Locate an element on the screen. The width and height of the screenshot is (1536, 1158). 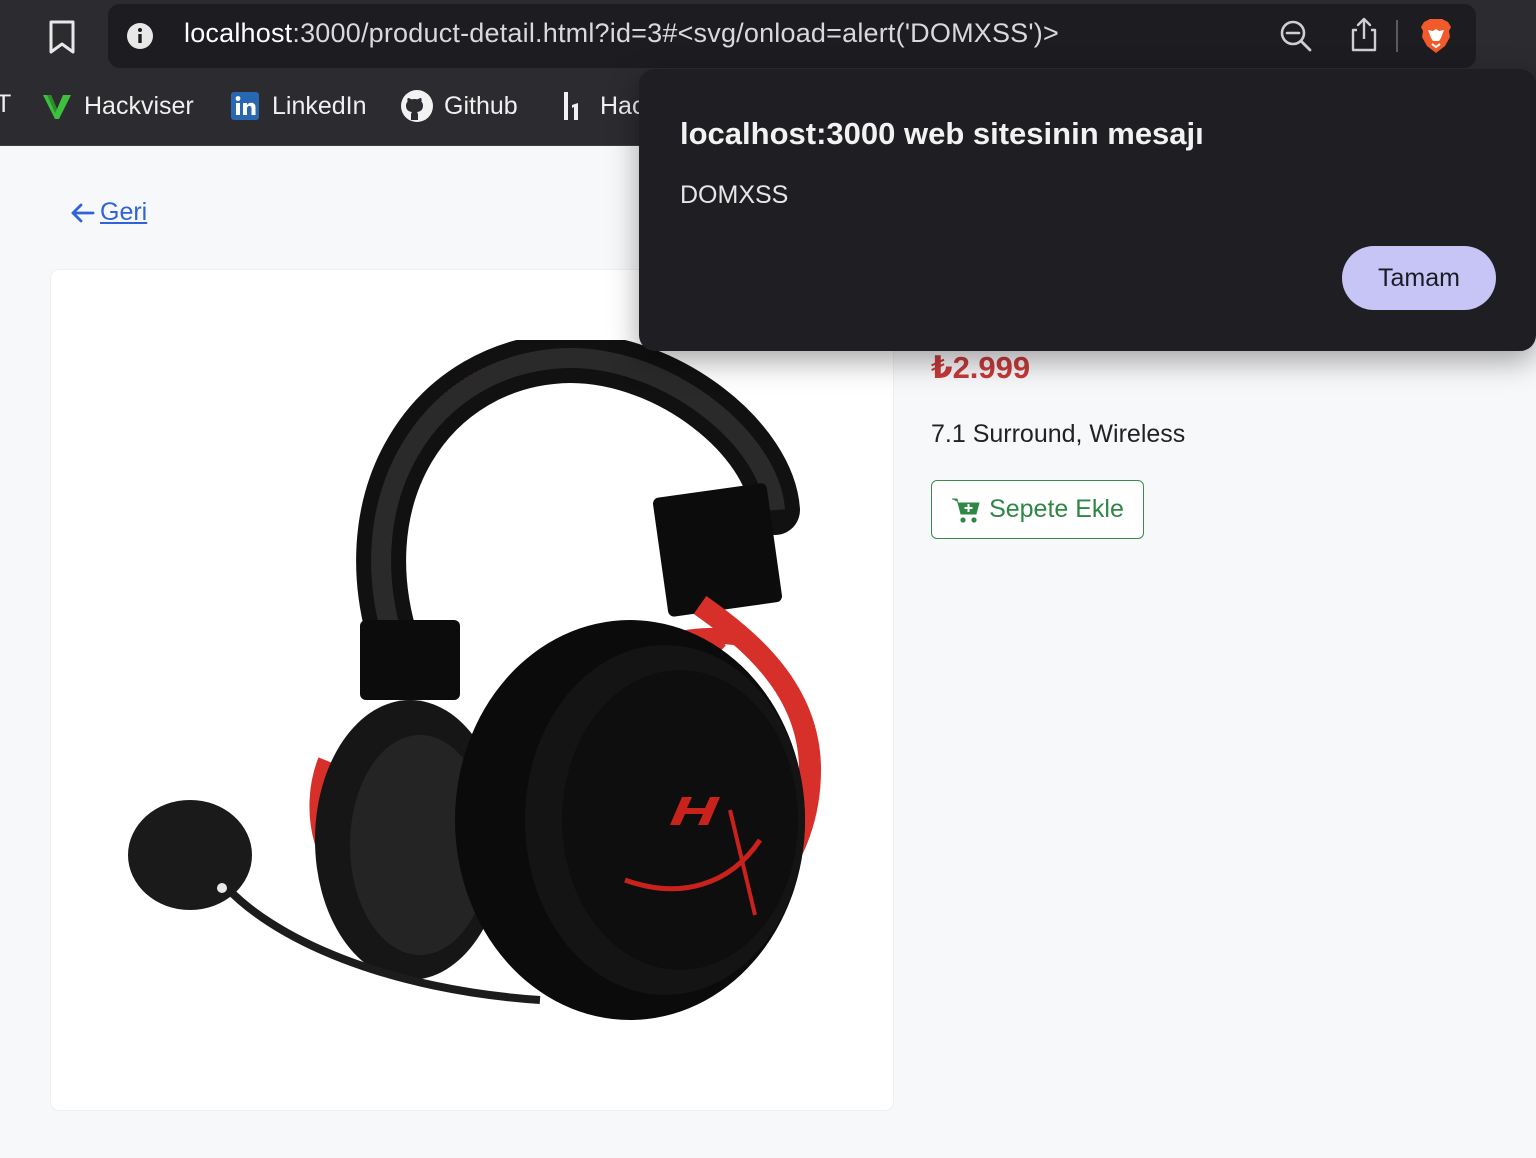
bookmark-item-hackviser: Hackviser is located at coordinates (117, 106).